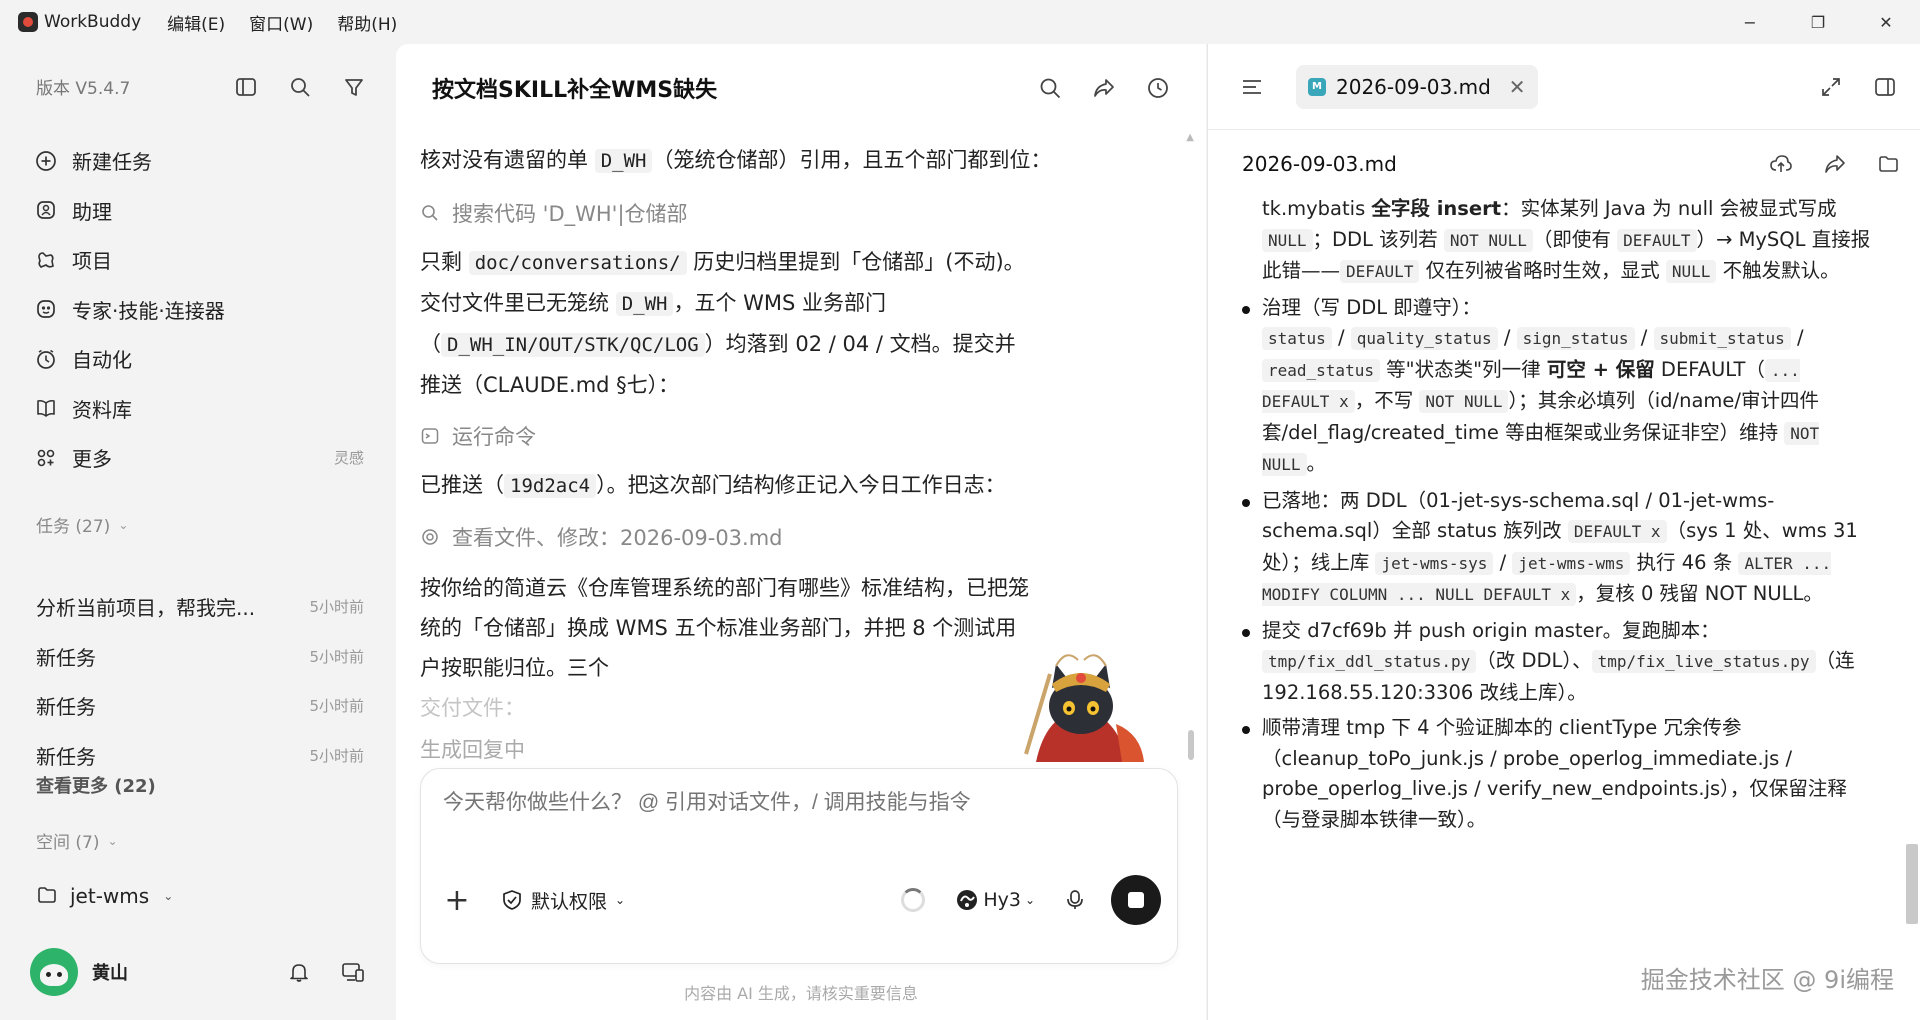  What do you see at coordinates (1378, 239) in the screenshot?
I see `doc-text: ；DDL 该列若` at bounding box center [1378, 239].